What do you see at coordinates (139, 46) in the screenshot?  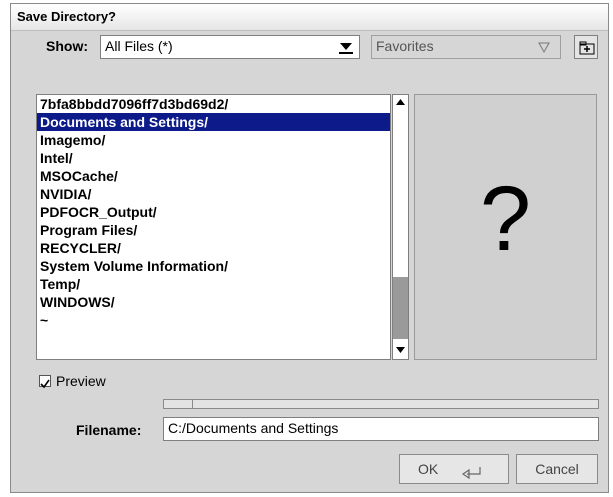 I see `show-filter-value: All Files (*)` at bounding box center [139, 46].